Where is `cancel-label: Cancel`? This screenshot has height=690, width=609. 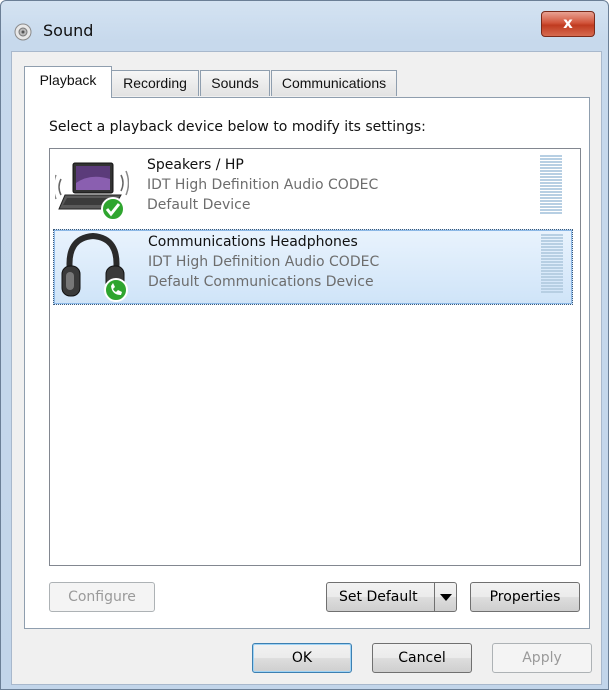
cancel-label: Cancel is located at coordinates (422, 658).